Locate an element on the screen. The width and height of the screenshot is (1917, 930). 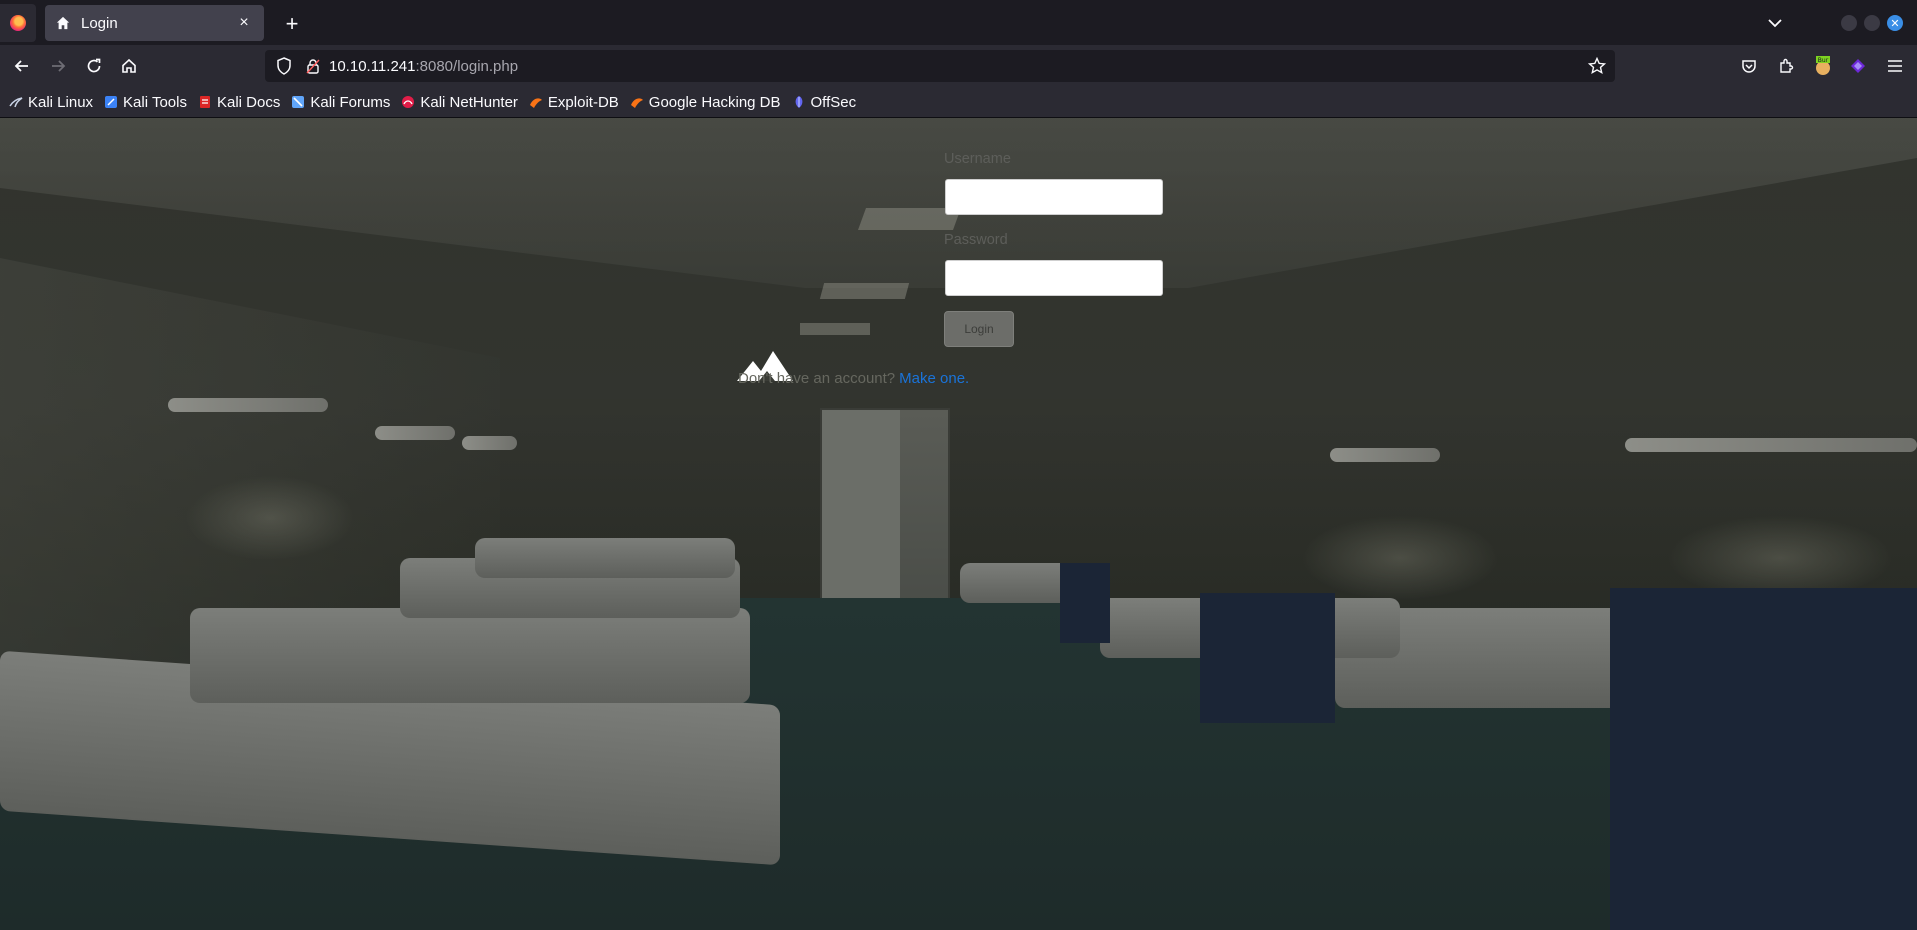
url-host: 10.10.11.241 is located at coordinates (372, 66).